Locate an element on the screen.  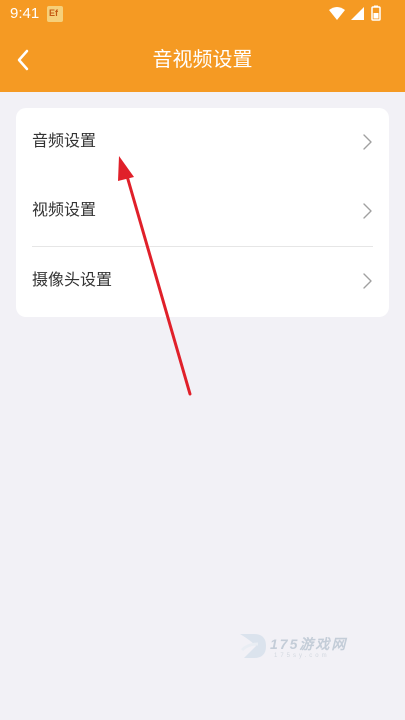
status-time: 9:41 is located at coordinates (25, 13).